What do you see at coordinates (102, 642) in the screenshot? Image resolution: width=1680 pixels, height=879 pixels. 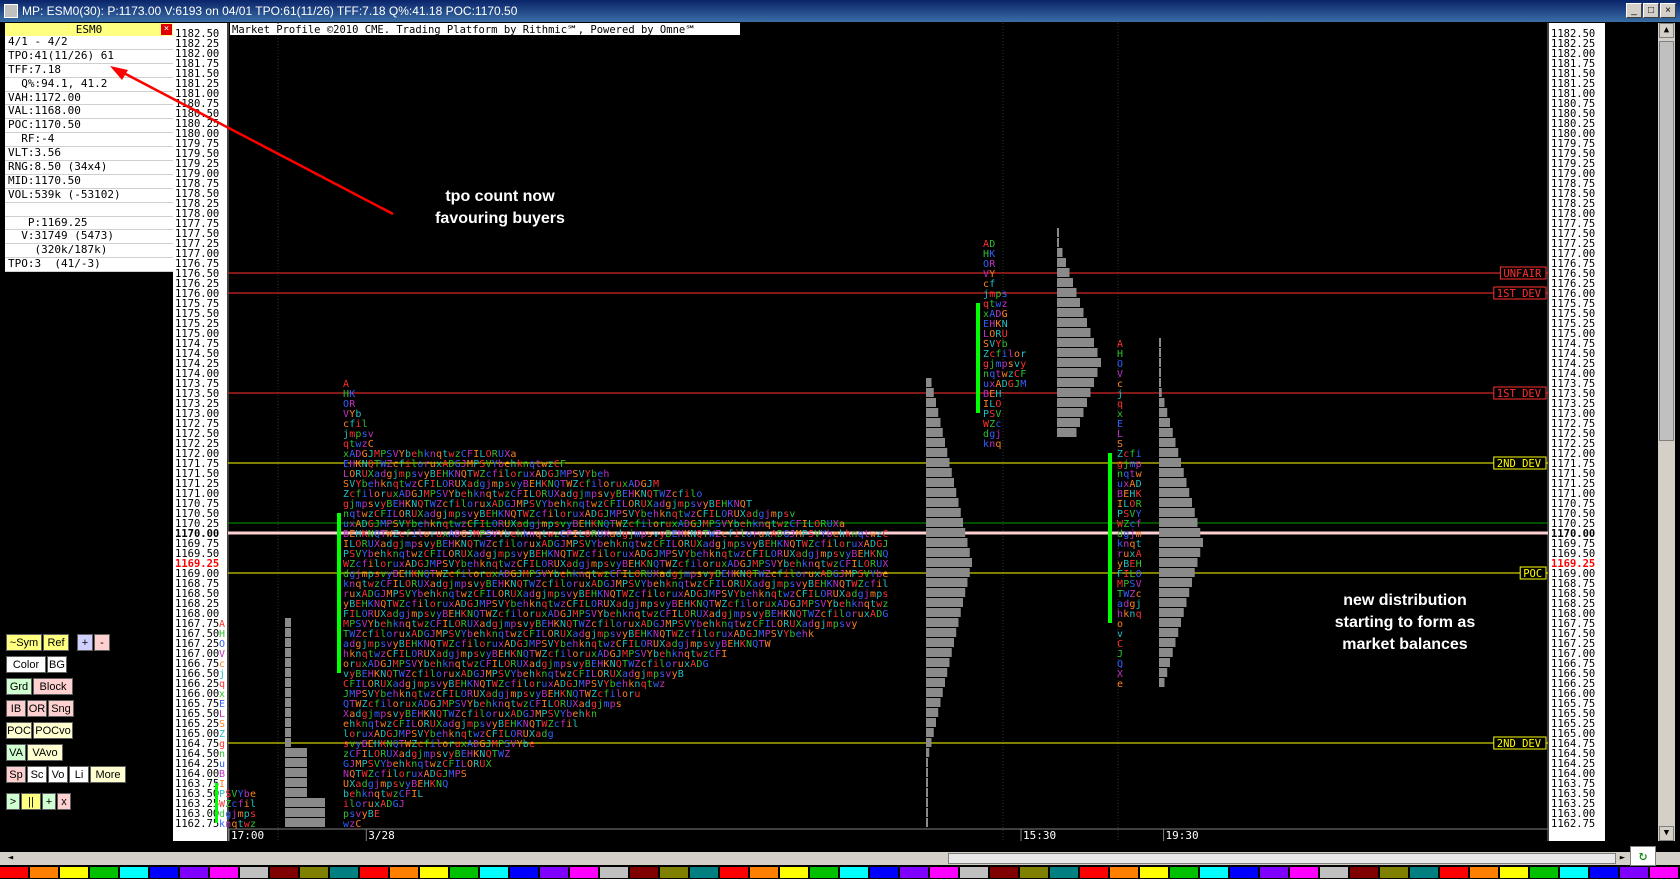 I see `toolbar-button-: -` at bounding box center [102, 642].